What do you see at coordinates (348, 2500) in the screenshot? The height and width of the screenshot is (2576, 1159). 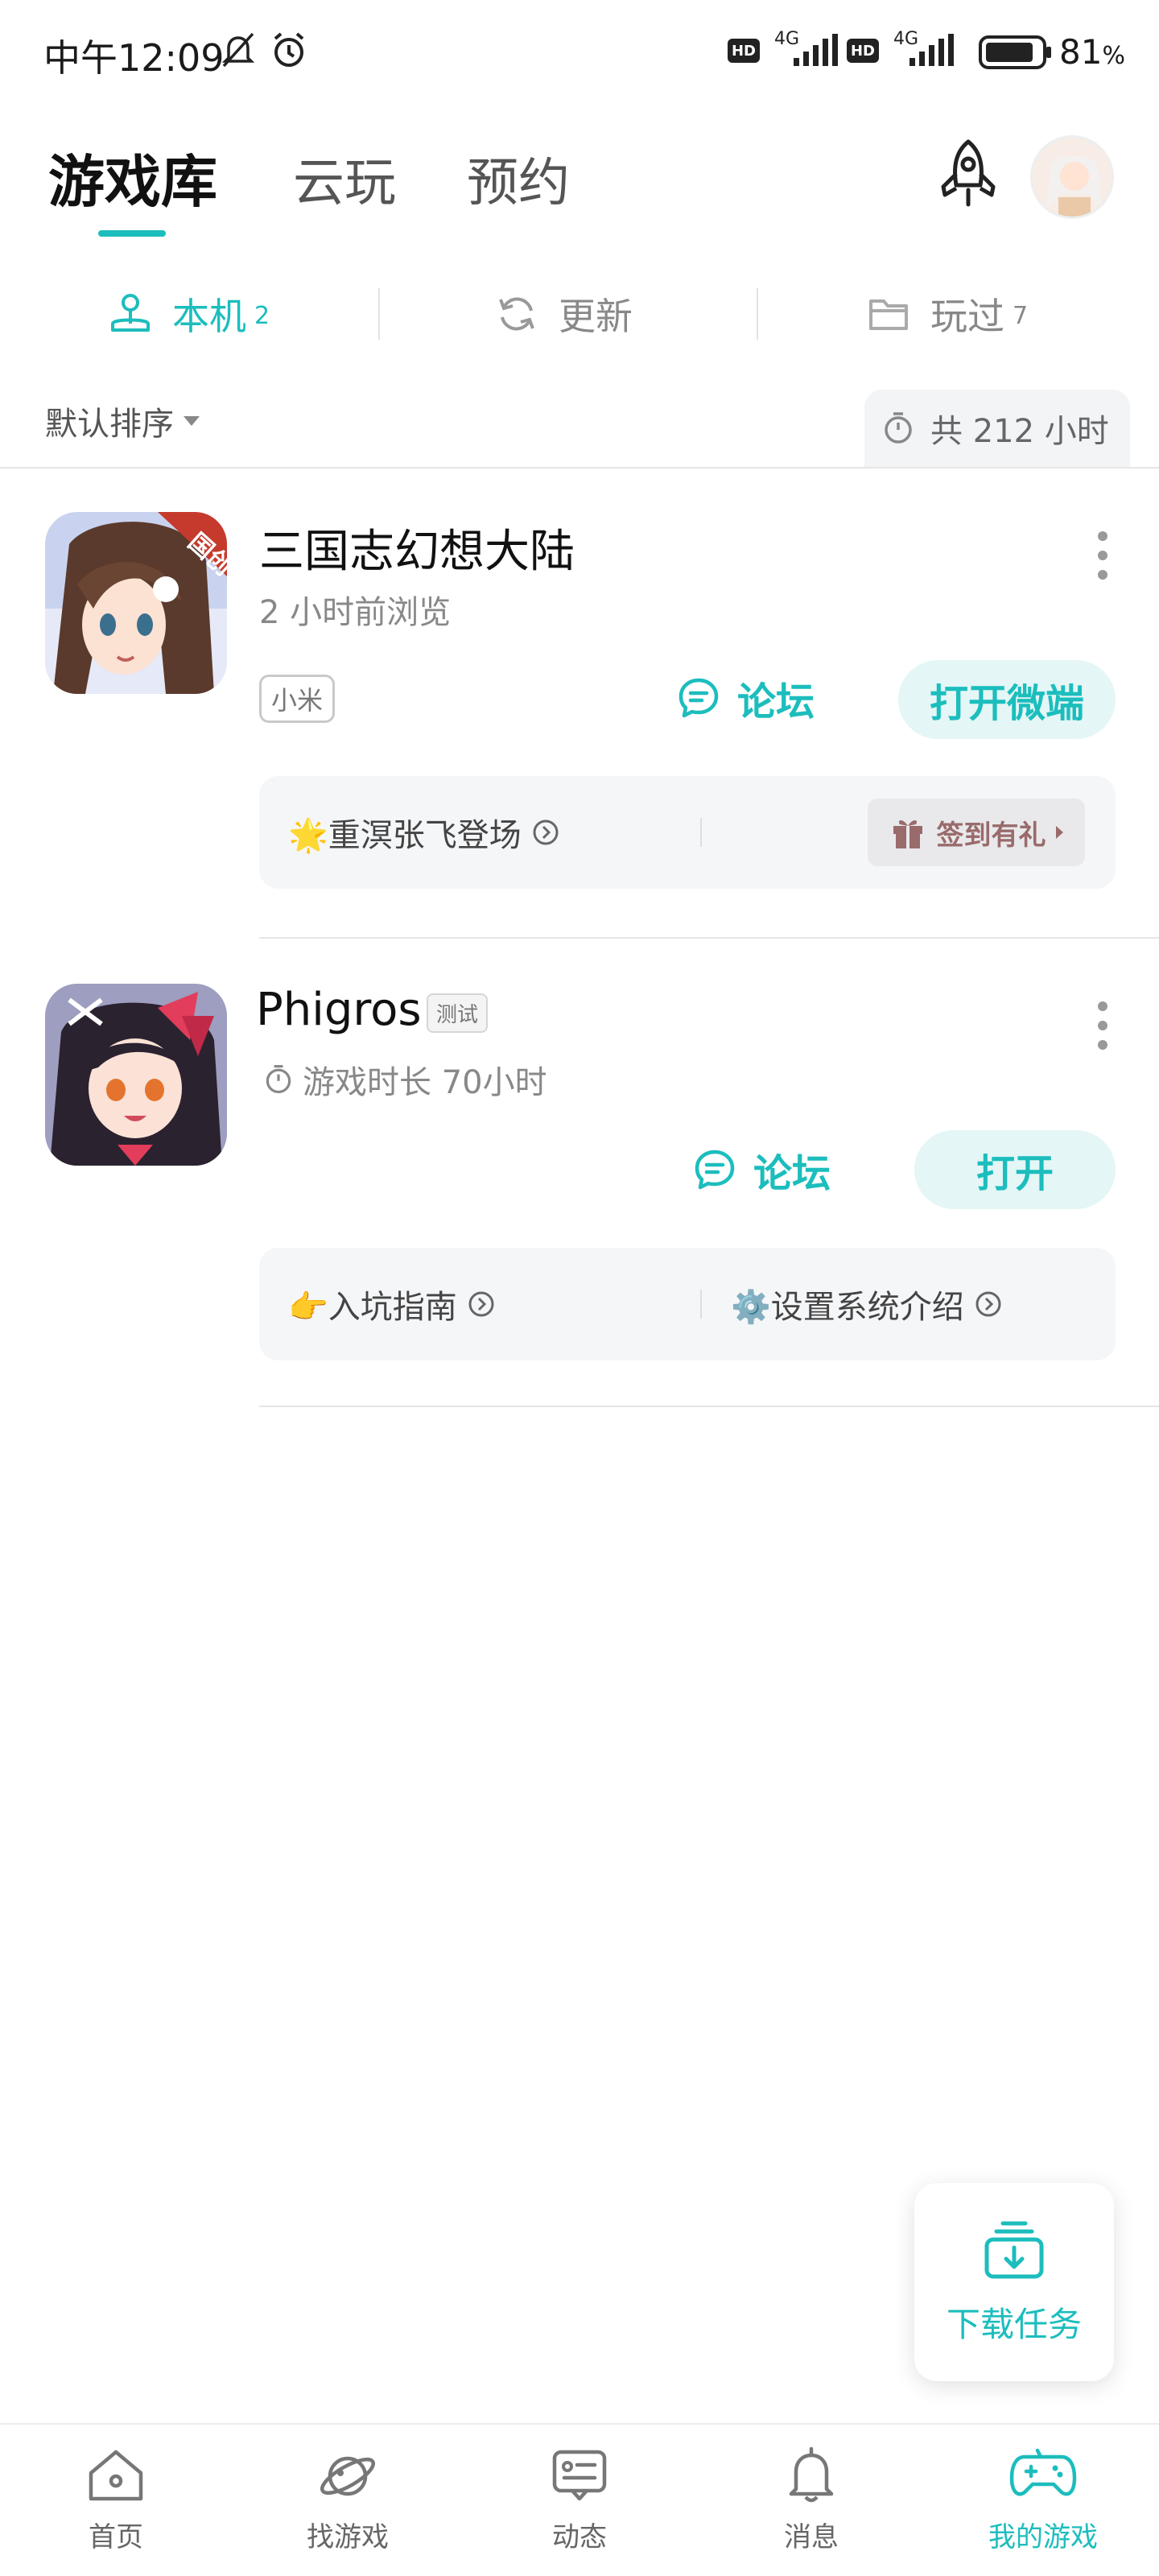 I see `nav-find-games: 找游戏` at bounding box center [348, 2500].